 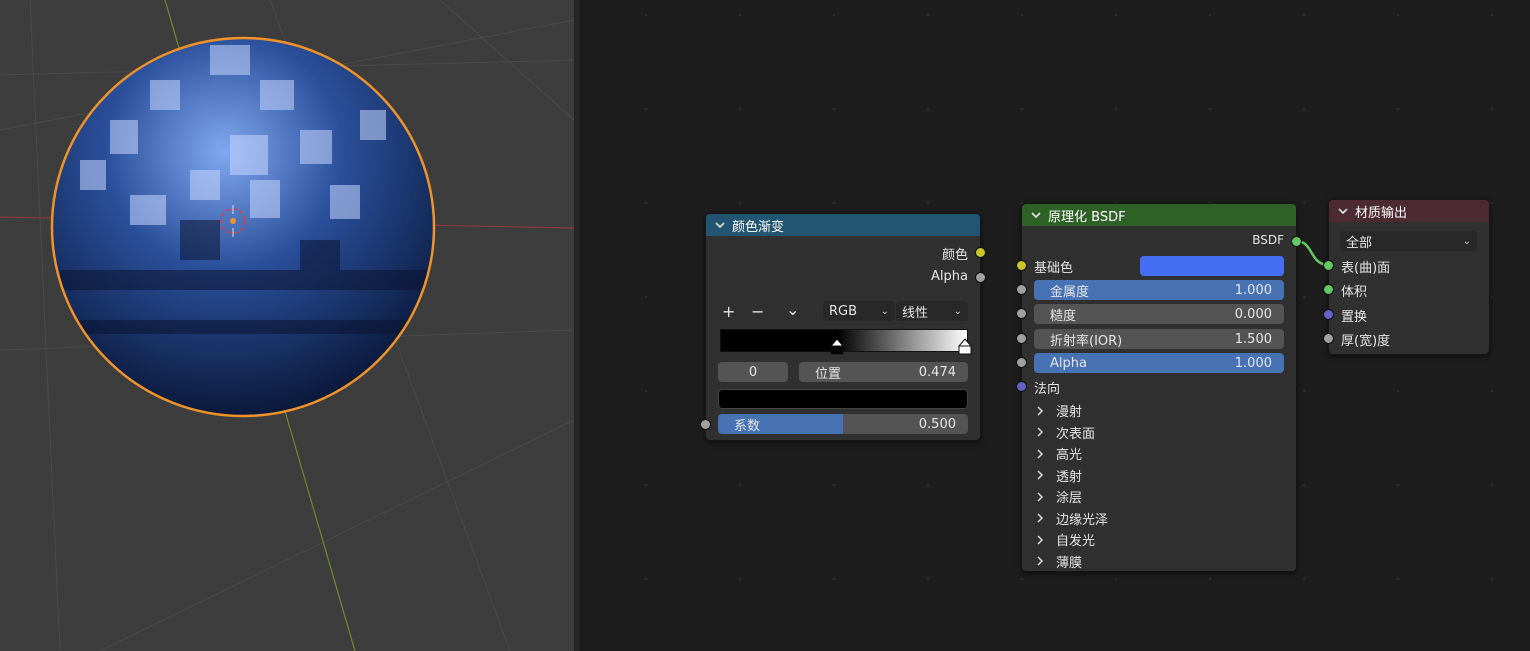 What do you see at coordinates (1328, 314) in the screenshot?
I see `input-displacement-socket` at bounding box center [1328, 314].